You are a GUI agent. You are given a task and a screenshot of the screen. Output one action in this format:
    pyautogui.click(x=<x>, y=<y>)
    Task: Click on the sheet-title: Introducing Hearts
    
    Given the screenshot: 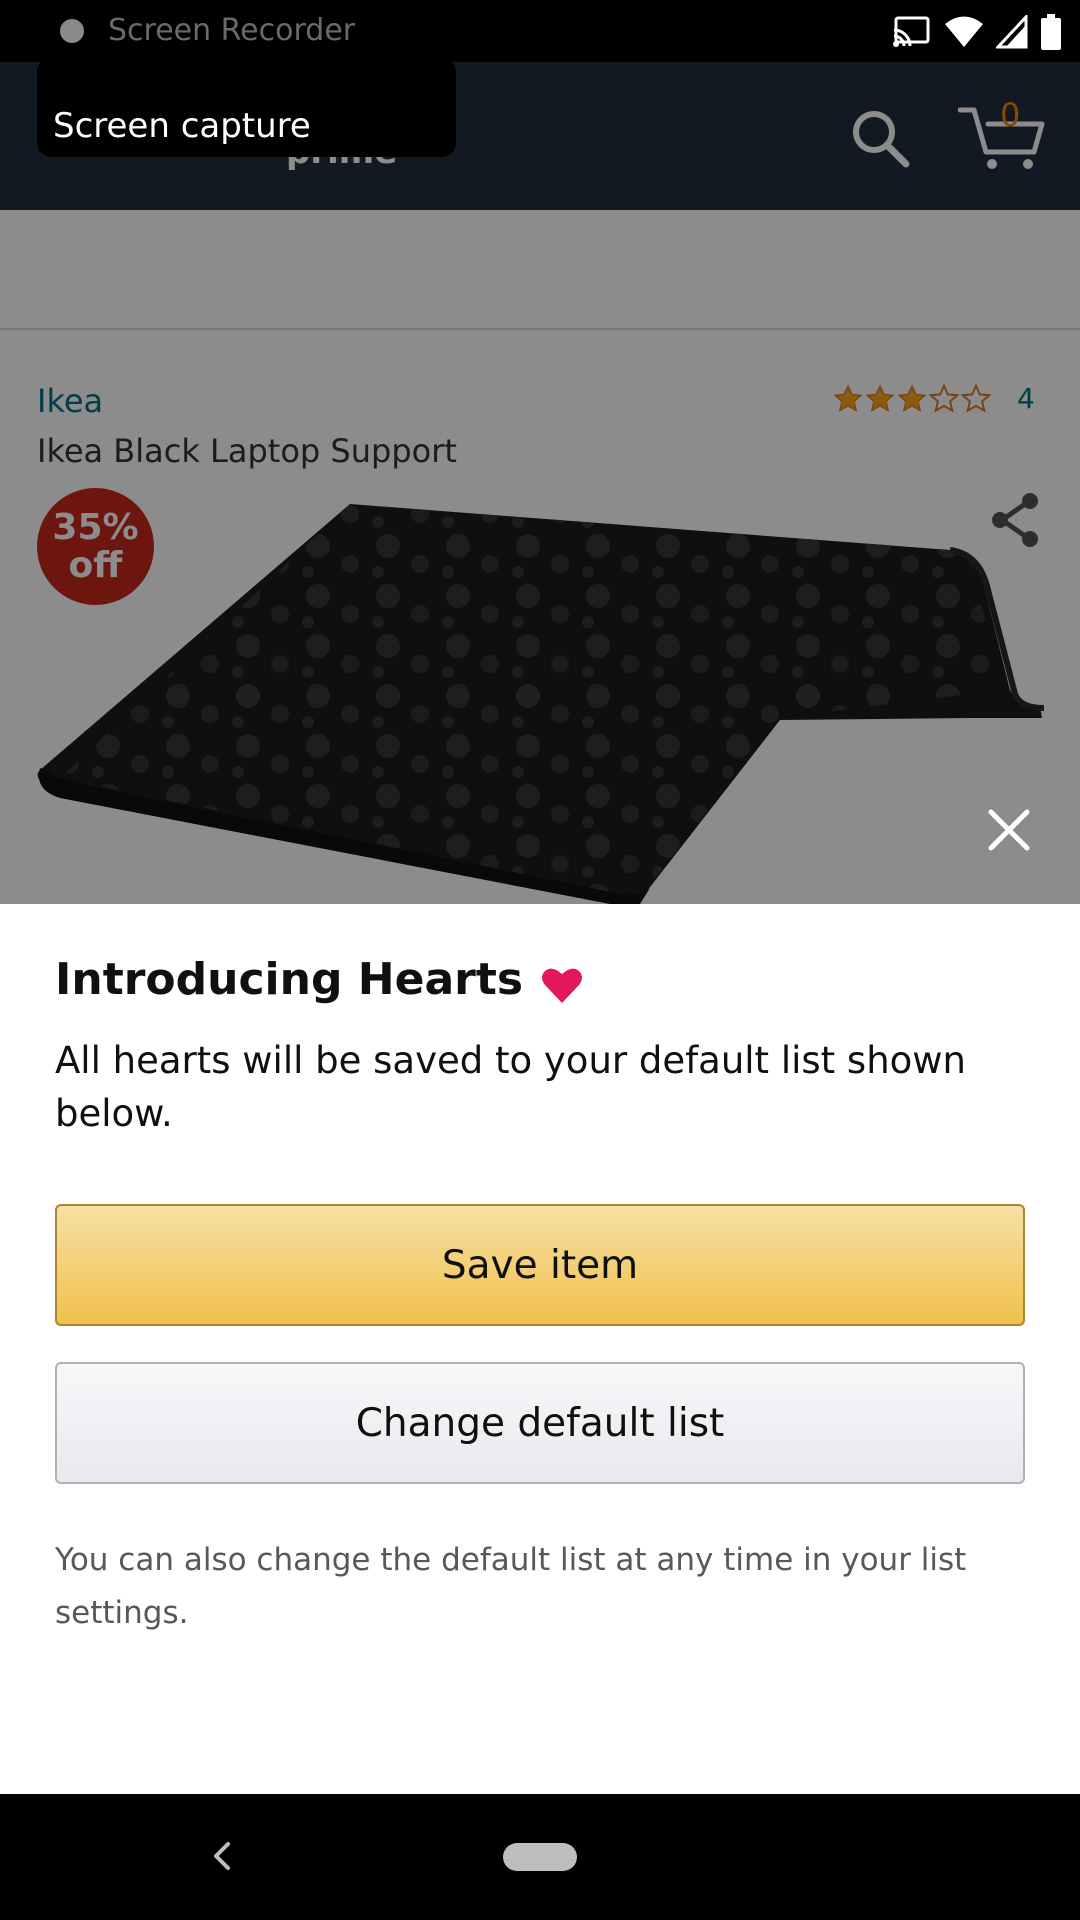 What is the action you would take?
    pyautogui.click(x=319, y=979)
    